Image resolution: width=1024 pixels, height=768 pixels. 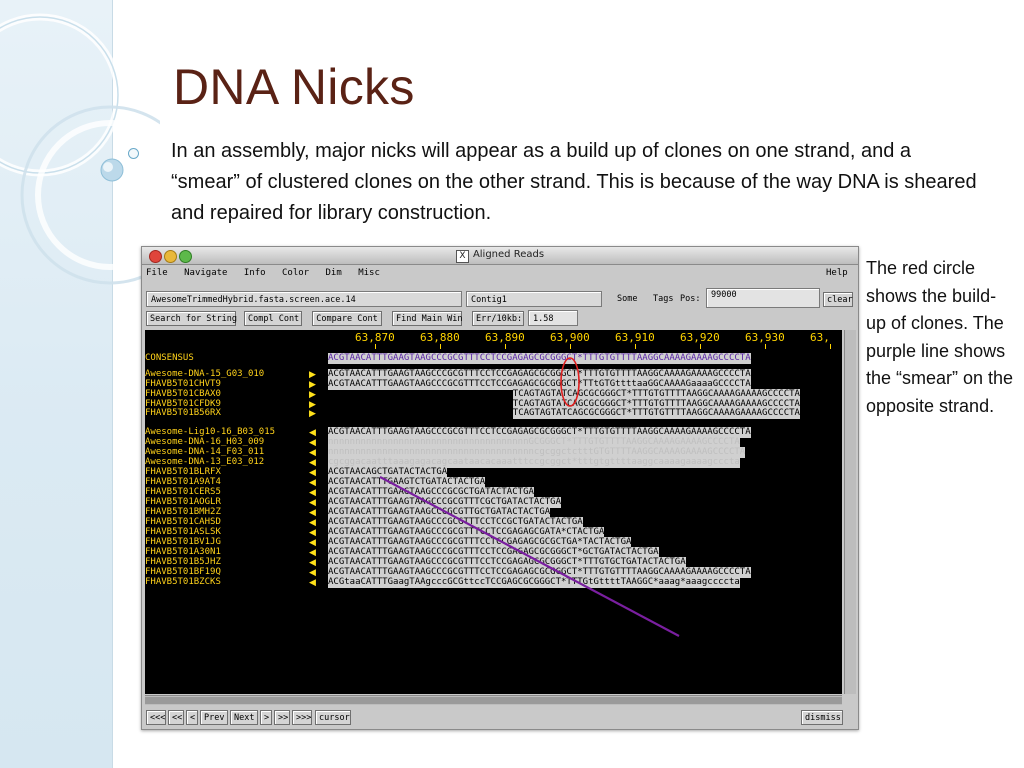 I want to click on read-name: FHAVB5T01BZCKS, so click(x=183, y=582).